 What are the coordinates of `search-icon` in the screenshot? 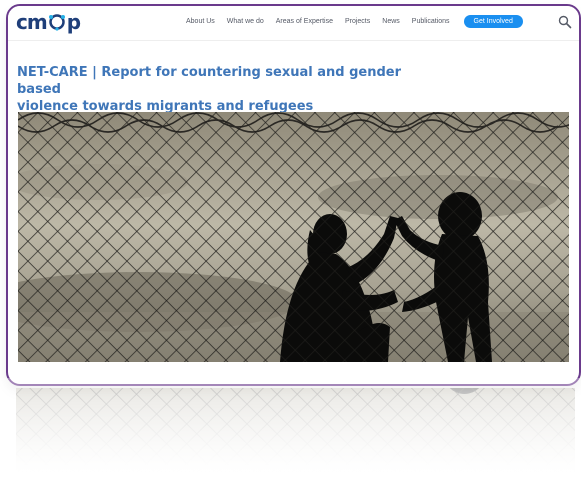 It's located at (565, 22).